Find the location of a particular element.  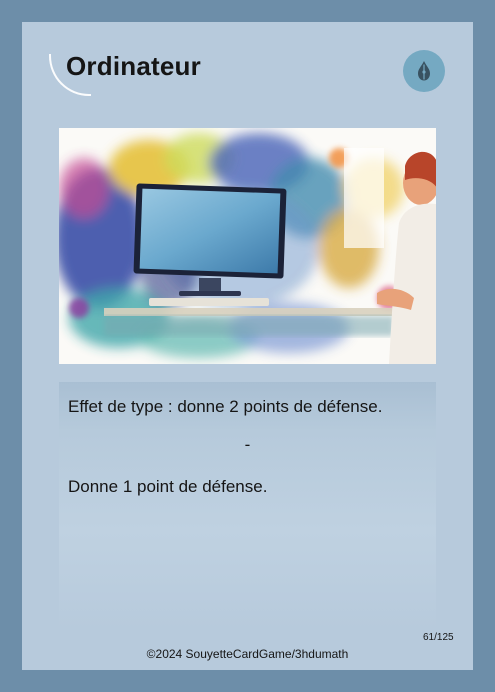

ink-drop-icon is located at coordinates (424, 71).